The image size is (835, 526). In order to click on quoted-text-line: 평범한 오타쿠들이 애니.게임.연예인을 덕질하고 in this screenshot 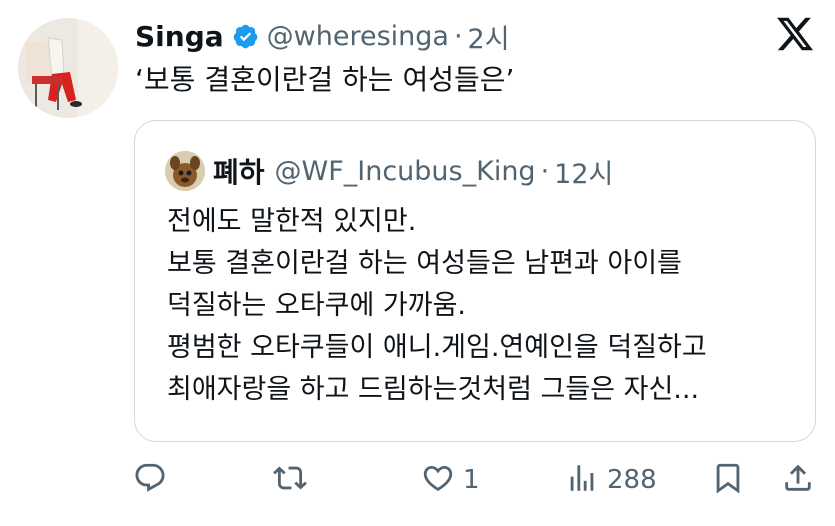, I will do `click(437, 347)`.